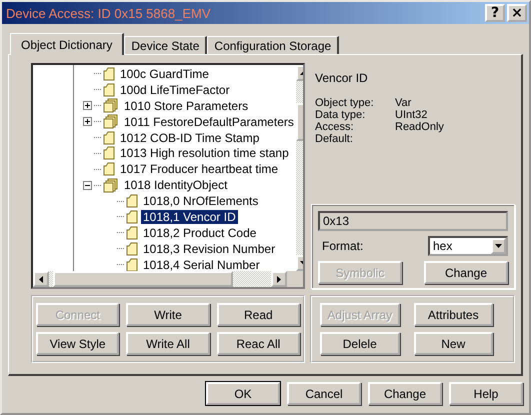 The image size is (531, 415). What do you see at coordinates (209, 121) in the screenshot?
I see `tree-item: 1011 FestoreDefaultParameters` at bounding box center [209, 121].